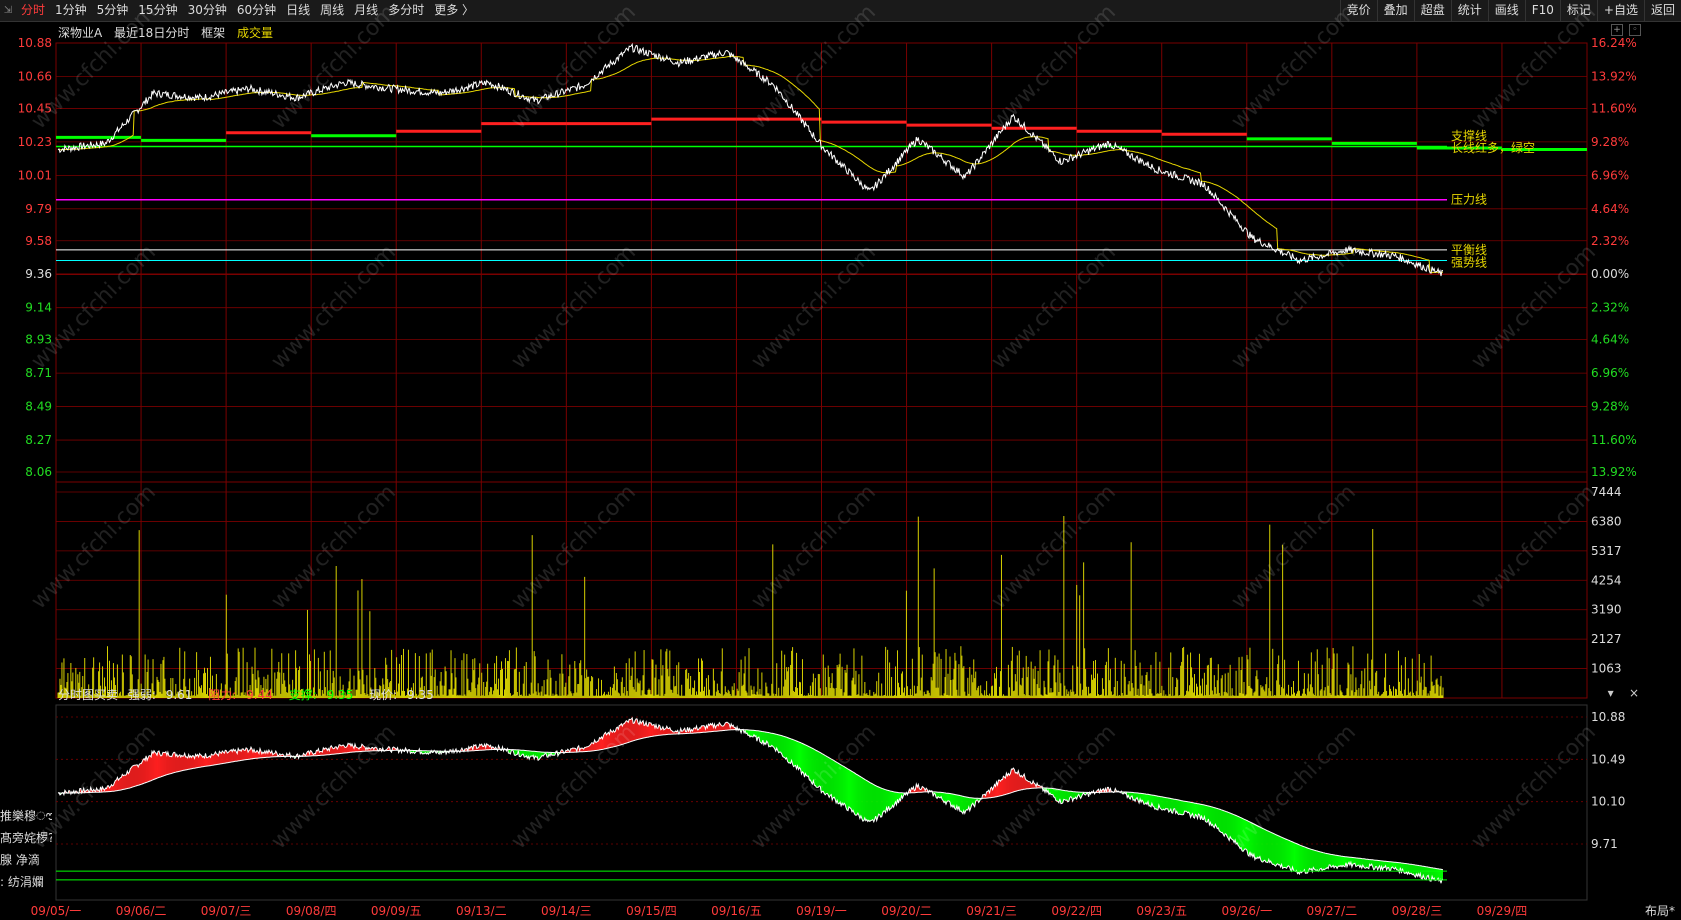  What do you see at coordinates (26, 838) in the screenshot?
I see `side-label-1: 髙旁姹椤?` at bounding box center [26, 838].